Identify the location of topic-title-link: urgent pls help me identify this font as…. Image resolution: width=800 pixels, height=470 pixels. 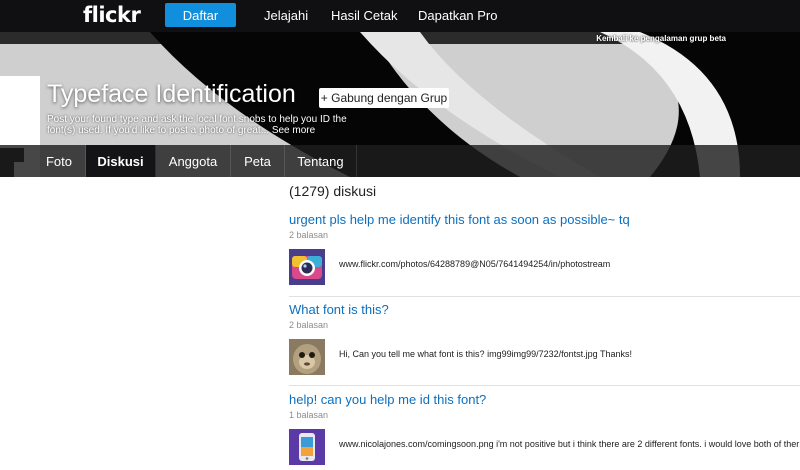
(544, 219).